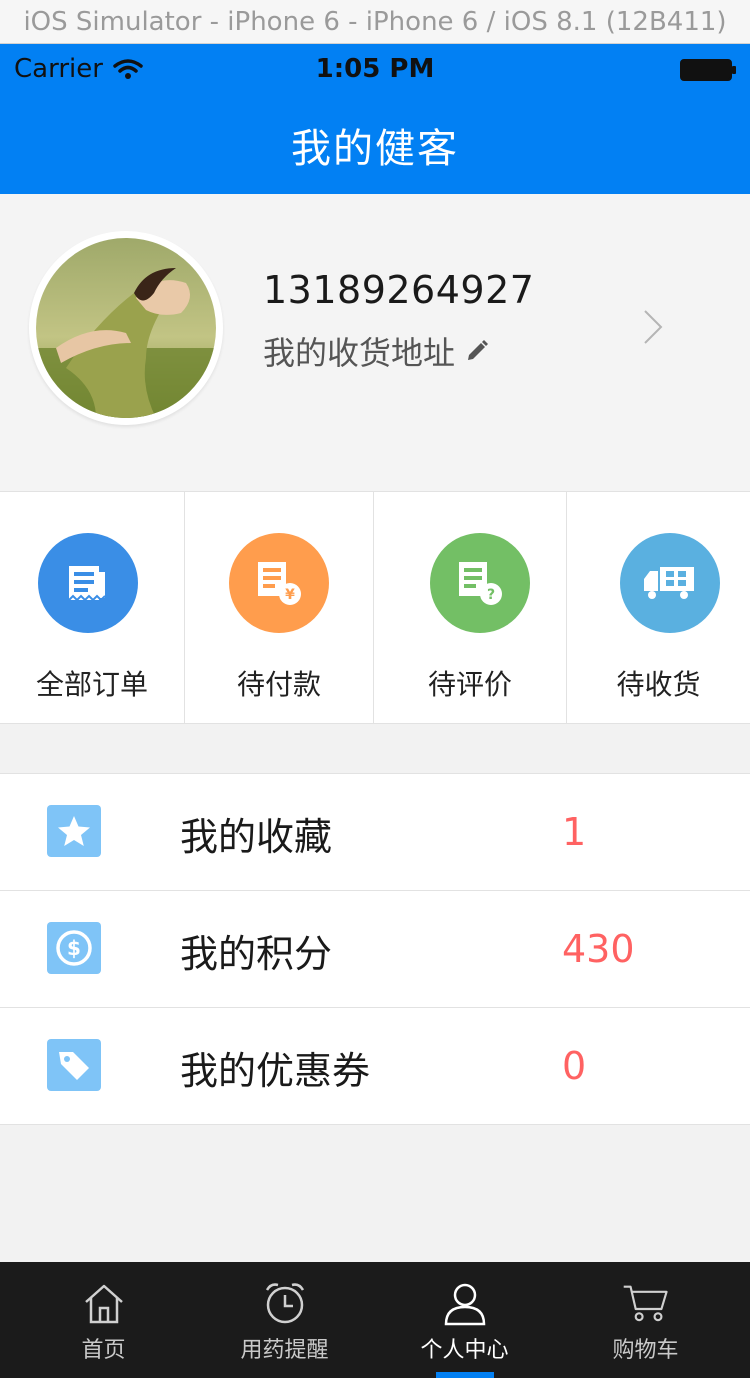  I want to click on receipt-icon, so click(87, 584).